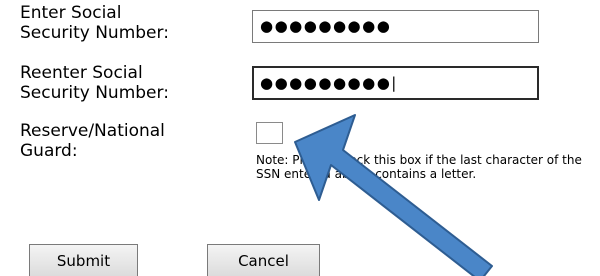  What do you see at coordinates (329, 83) in the screenshot?
I see `ssn-confirm-field-value: ●●●●●●●●●|` at bounding box center [329, 83].